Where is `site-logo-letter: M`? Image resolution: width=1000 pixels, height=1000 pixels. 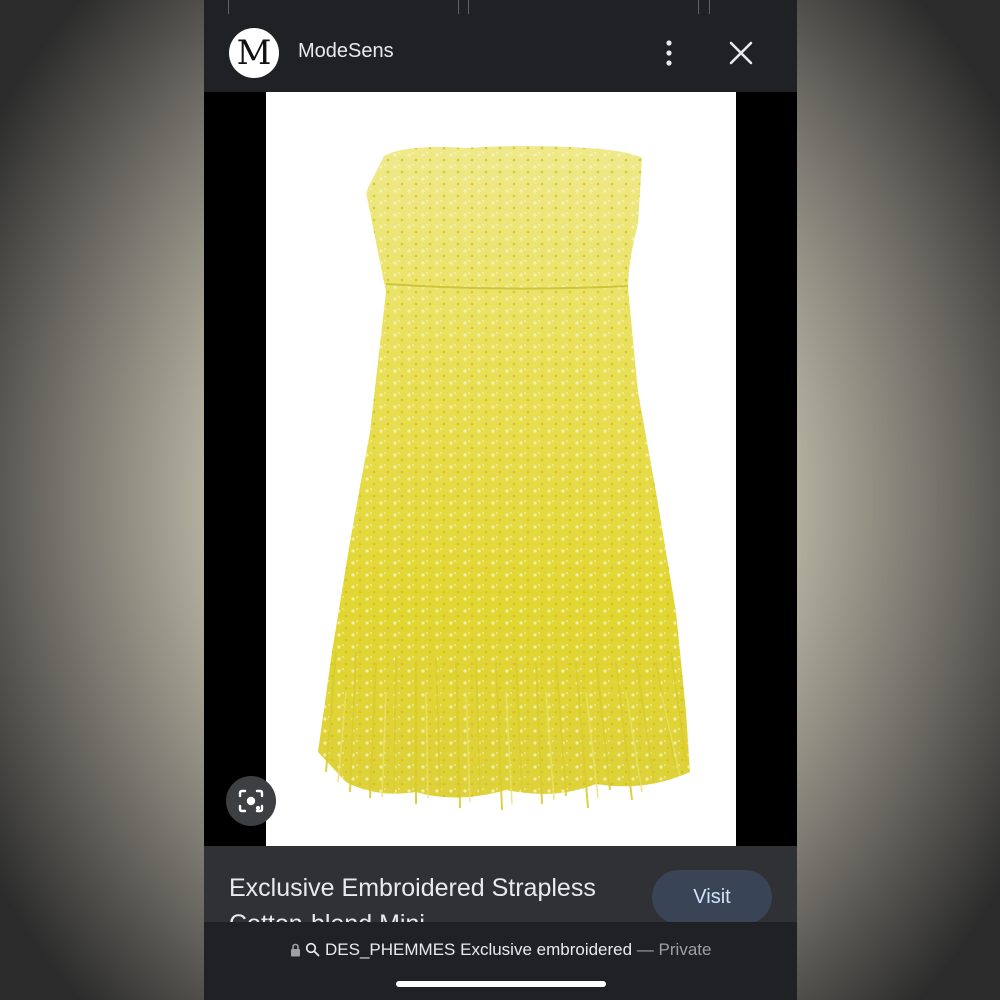
site-logo-letter: M is located at coordinates (254, 53).